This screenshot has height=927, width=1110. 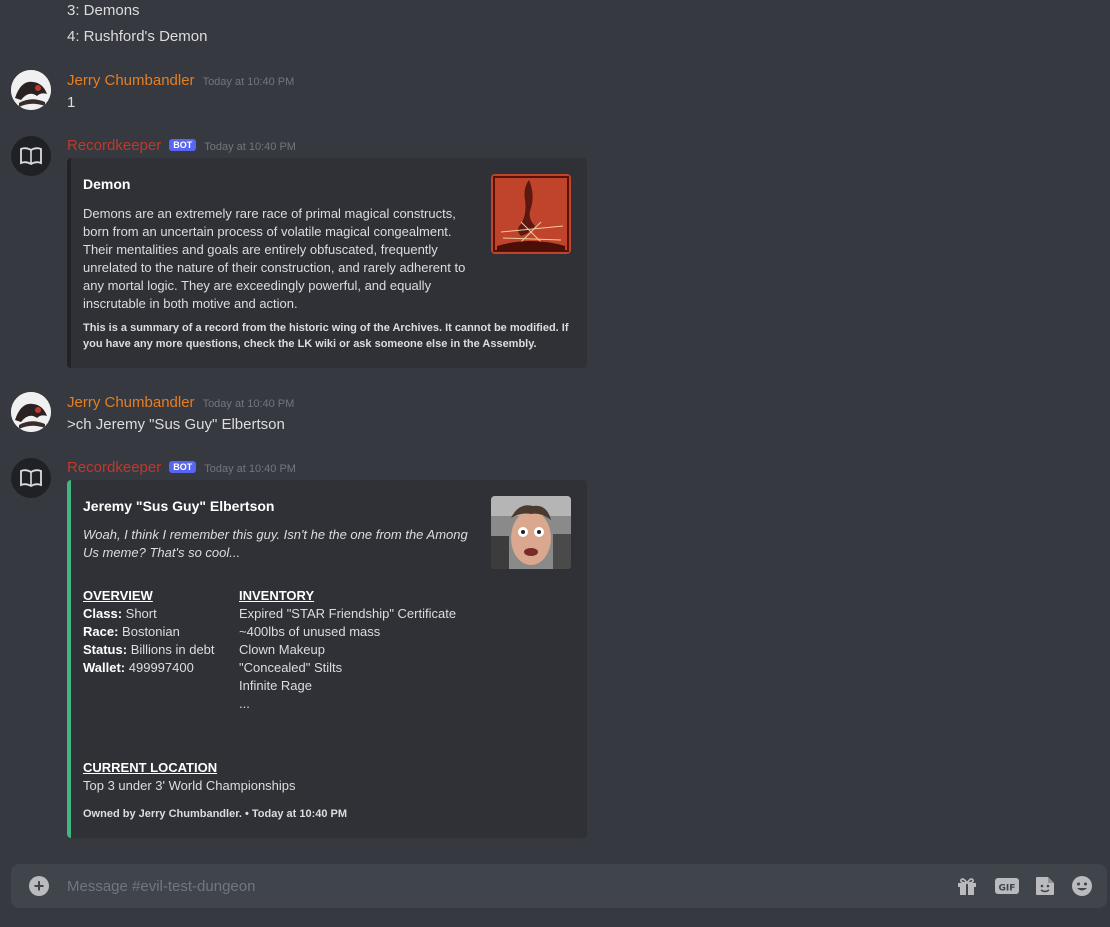 What do you see at coordinates (1045, 886) in the screenshot?
I see `sticker-icon` at bounding box center [1045, 886].